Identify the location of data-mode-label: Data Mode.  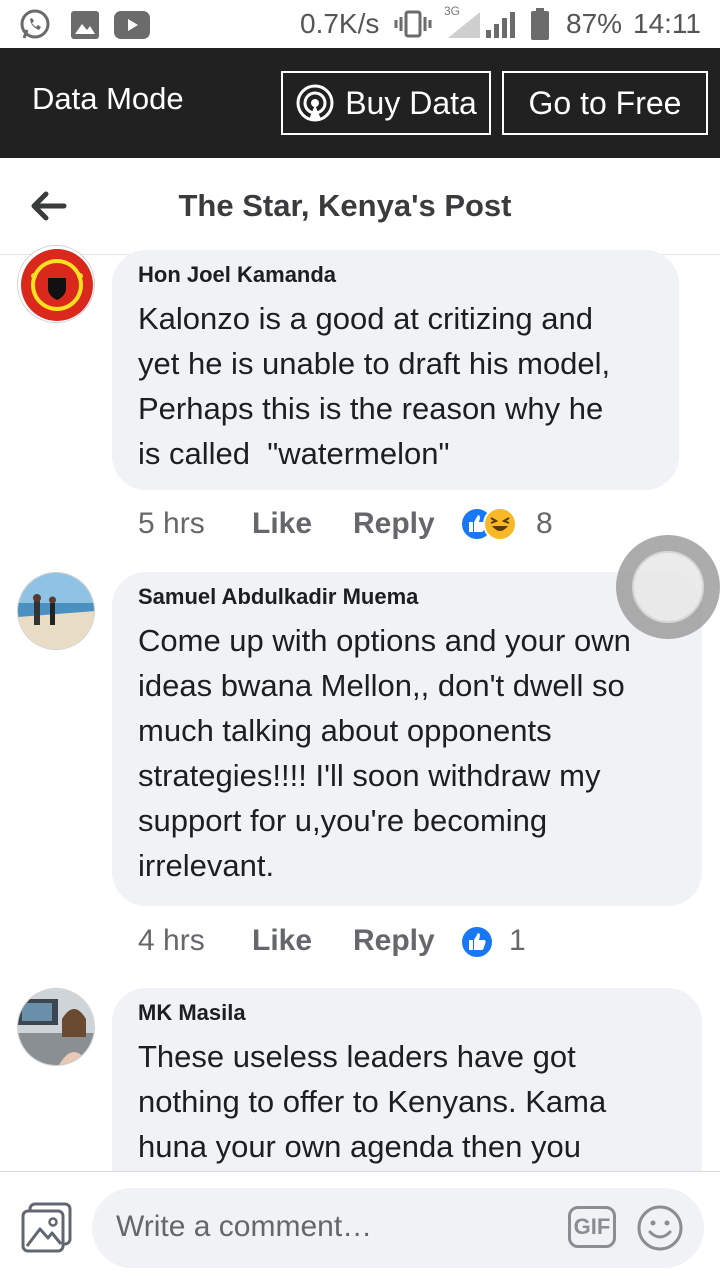
(108, 98).